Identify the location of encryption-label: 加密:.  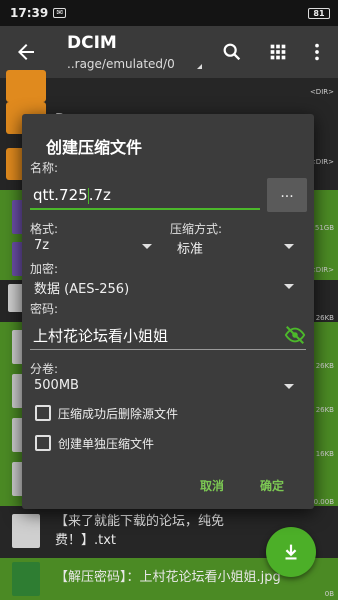
(44, 269).